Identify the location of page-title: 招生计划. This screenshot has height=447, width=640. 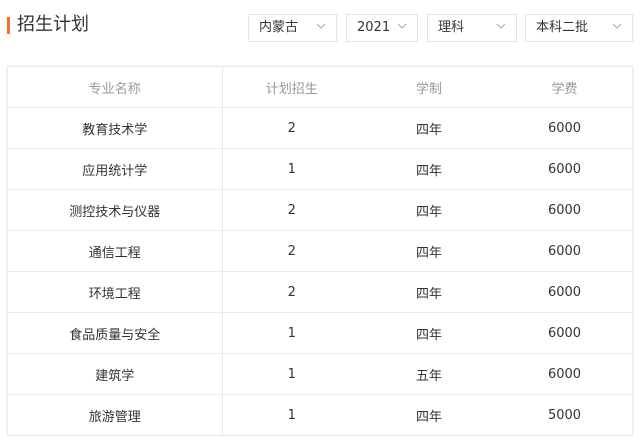
(53, 24).